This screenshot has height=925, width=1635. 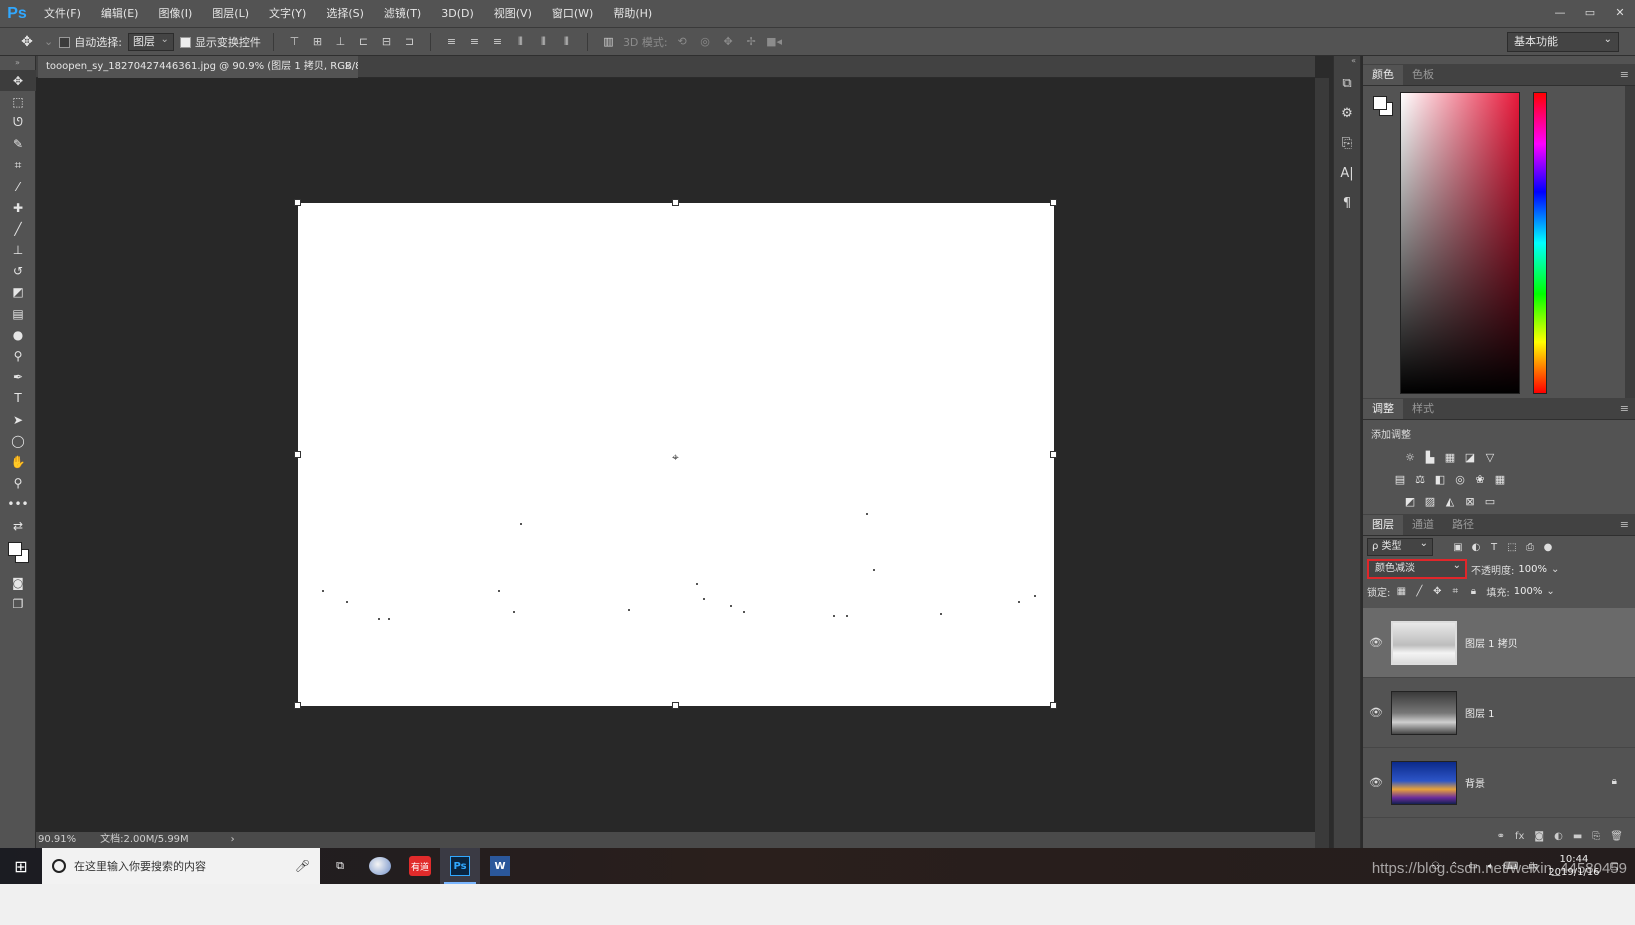 What do you see at coordinates (18, 377) in the screenshot?
I see `pen-tool-icon: ✒` at bounding box center [18, 377].